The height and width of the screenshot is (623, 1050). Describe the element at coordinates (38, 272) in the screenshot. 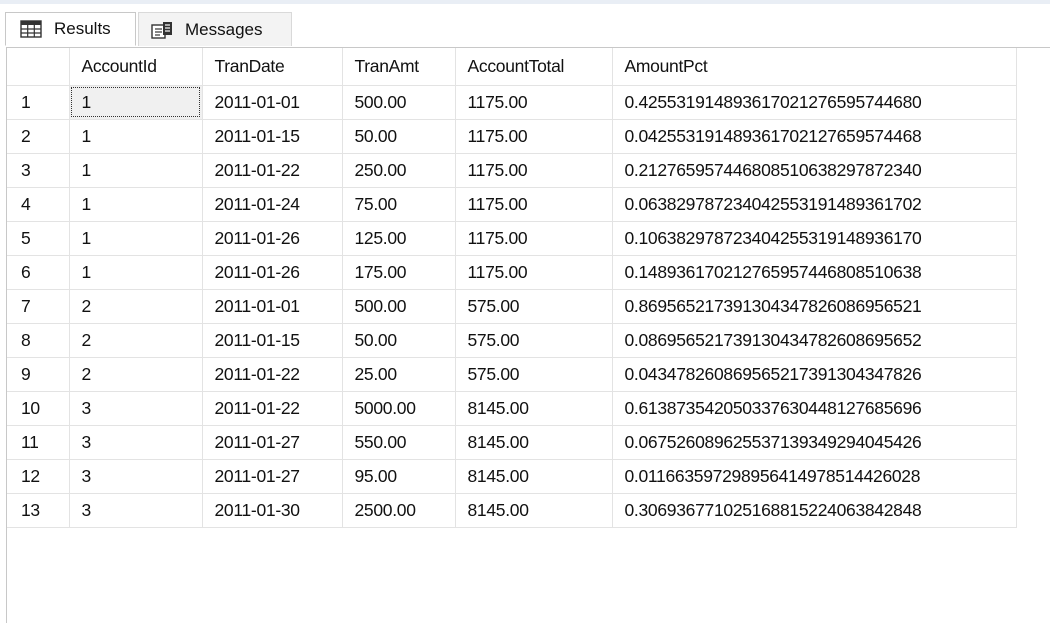

I see `row-number: 6` at that location.